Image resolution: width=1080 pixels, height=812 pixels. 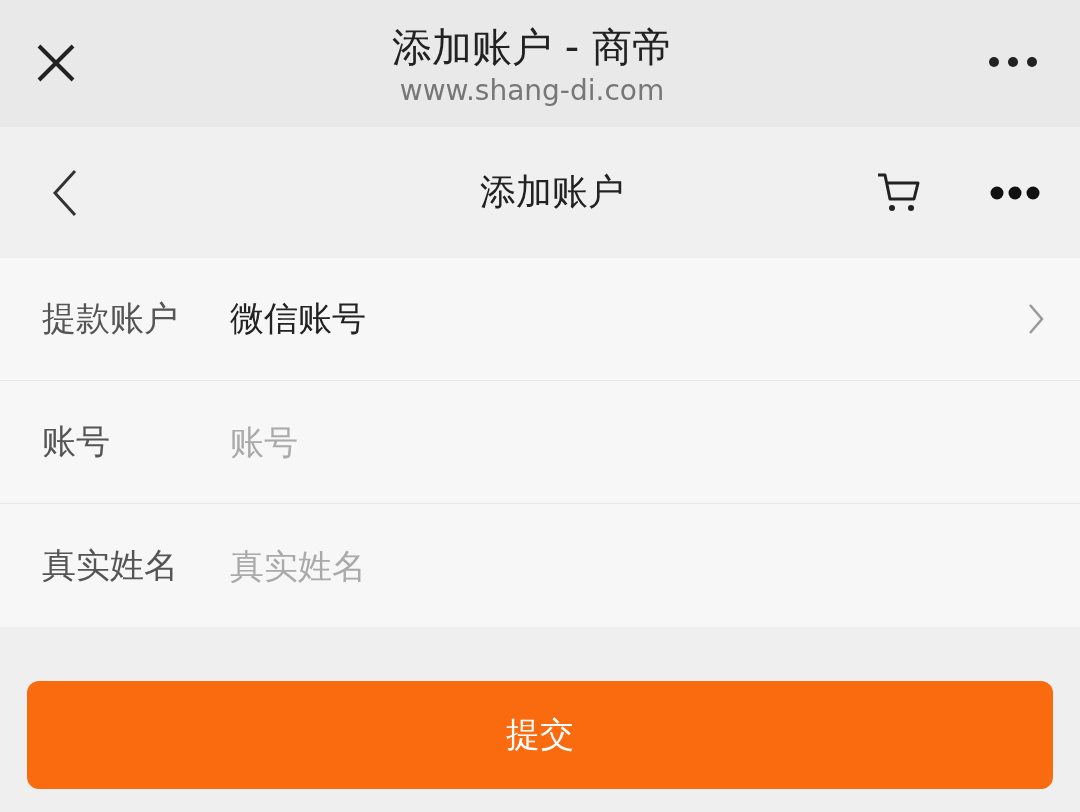 What do you see at coordinates (629, 319) in the screenshot?
I see `select-value: 微信账号` at bounding box center [629, 319].